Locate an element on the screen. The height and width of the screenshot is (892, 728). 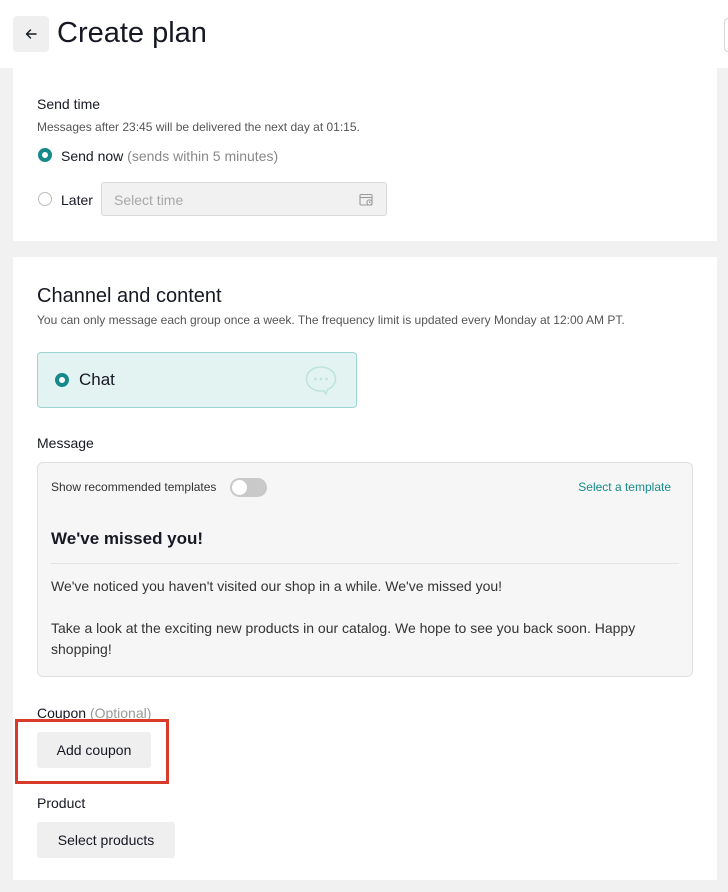
toggle-knob is located at coordinates (239, 487).